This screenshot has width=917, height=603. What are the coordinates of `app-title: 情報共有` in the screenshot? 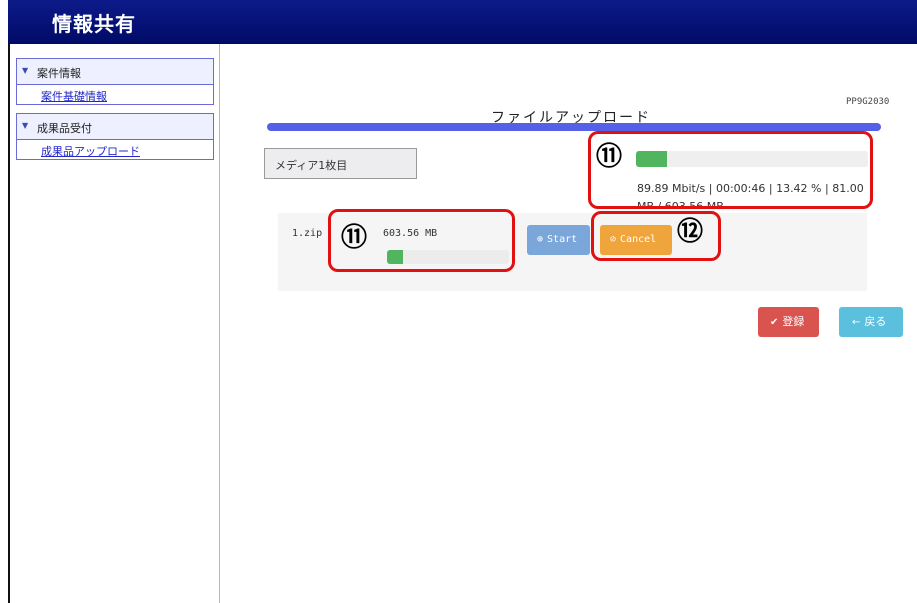 It's located at (94, 24).